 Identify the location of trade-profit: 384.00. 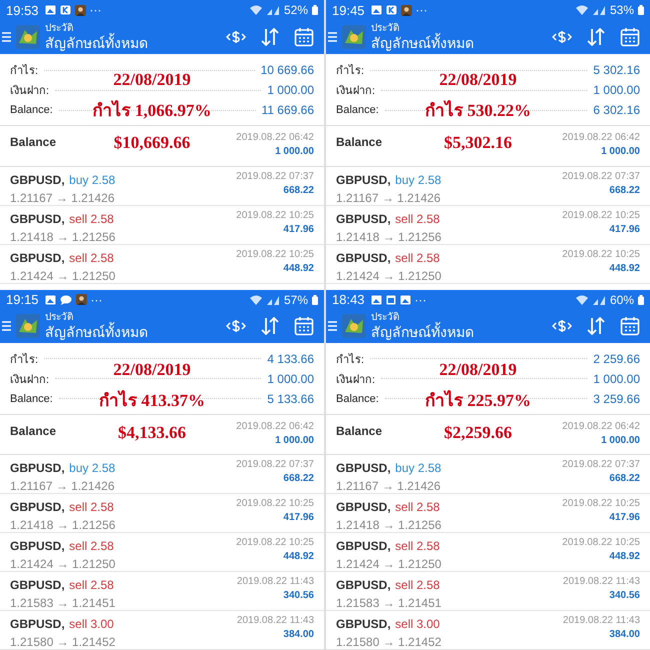
(624, 634).